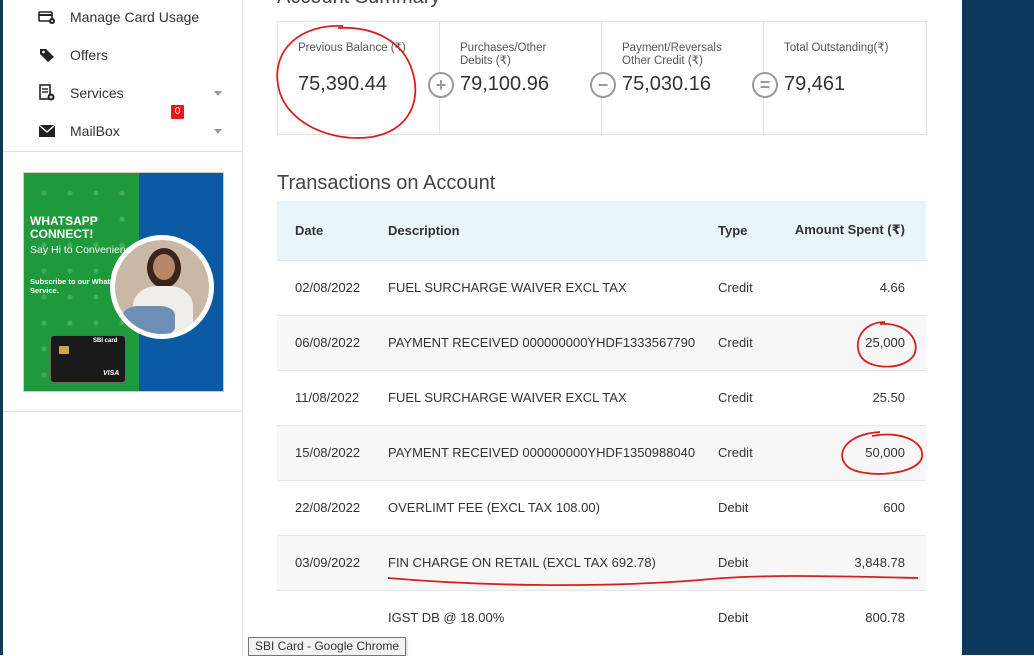  What do you see at coordinates (332, 507) in the screenshot?
I see `row-date: 22/08/2022` at bounding box center [332, 507].